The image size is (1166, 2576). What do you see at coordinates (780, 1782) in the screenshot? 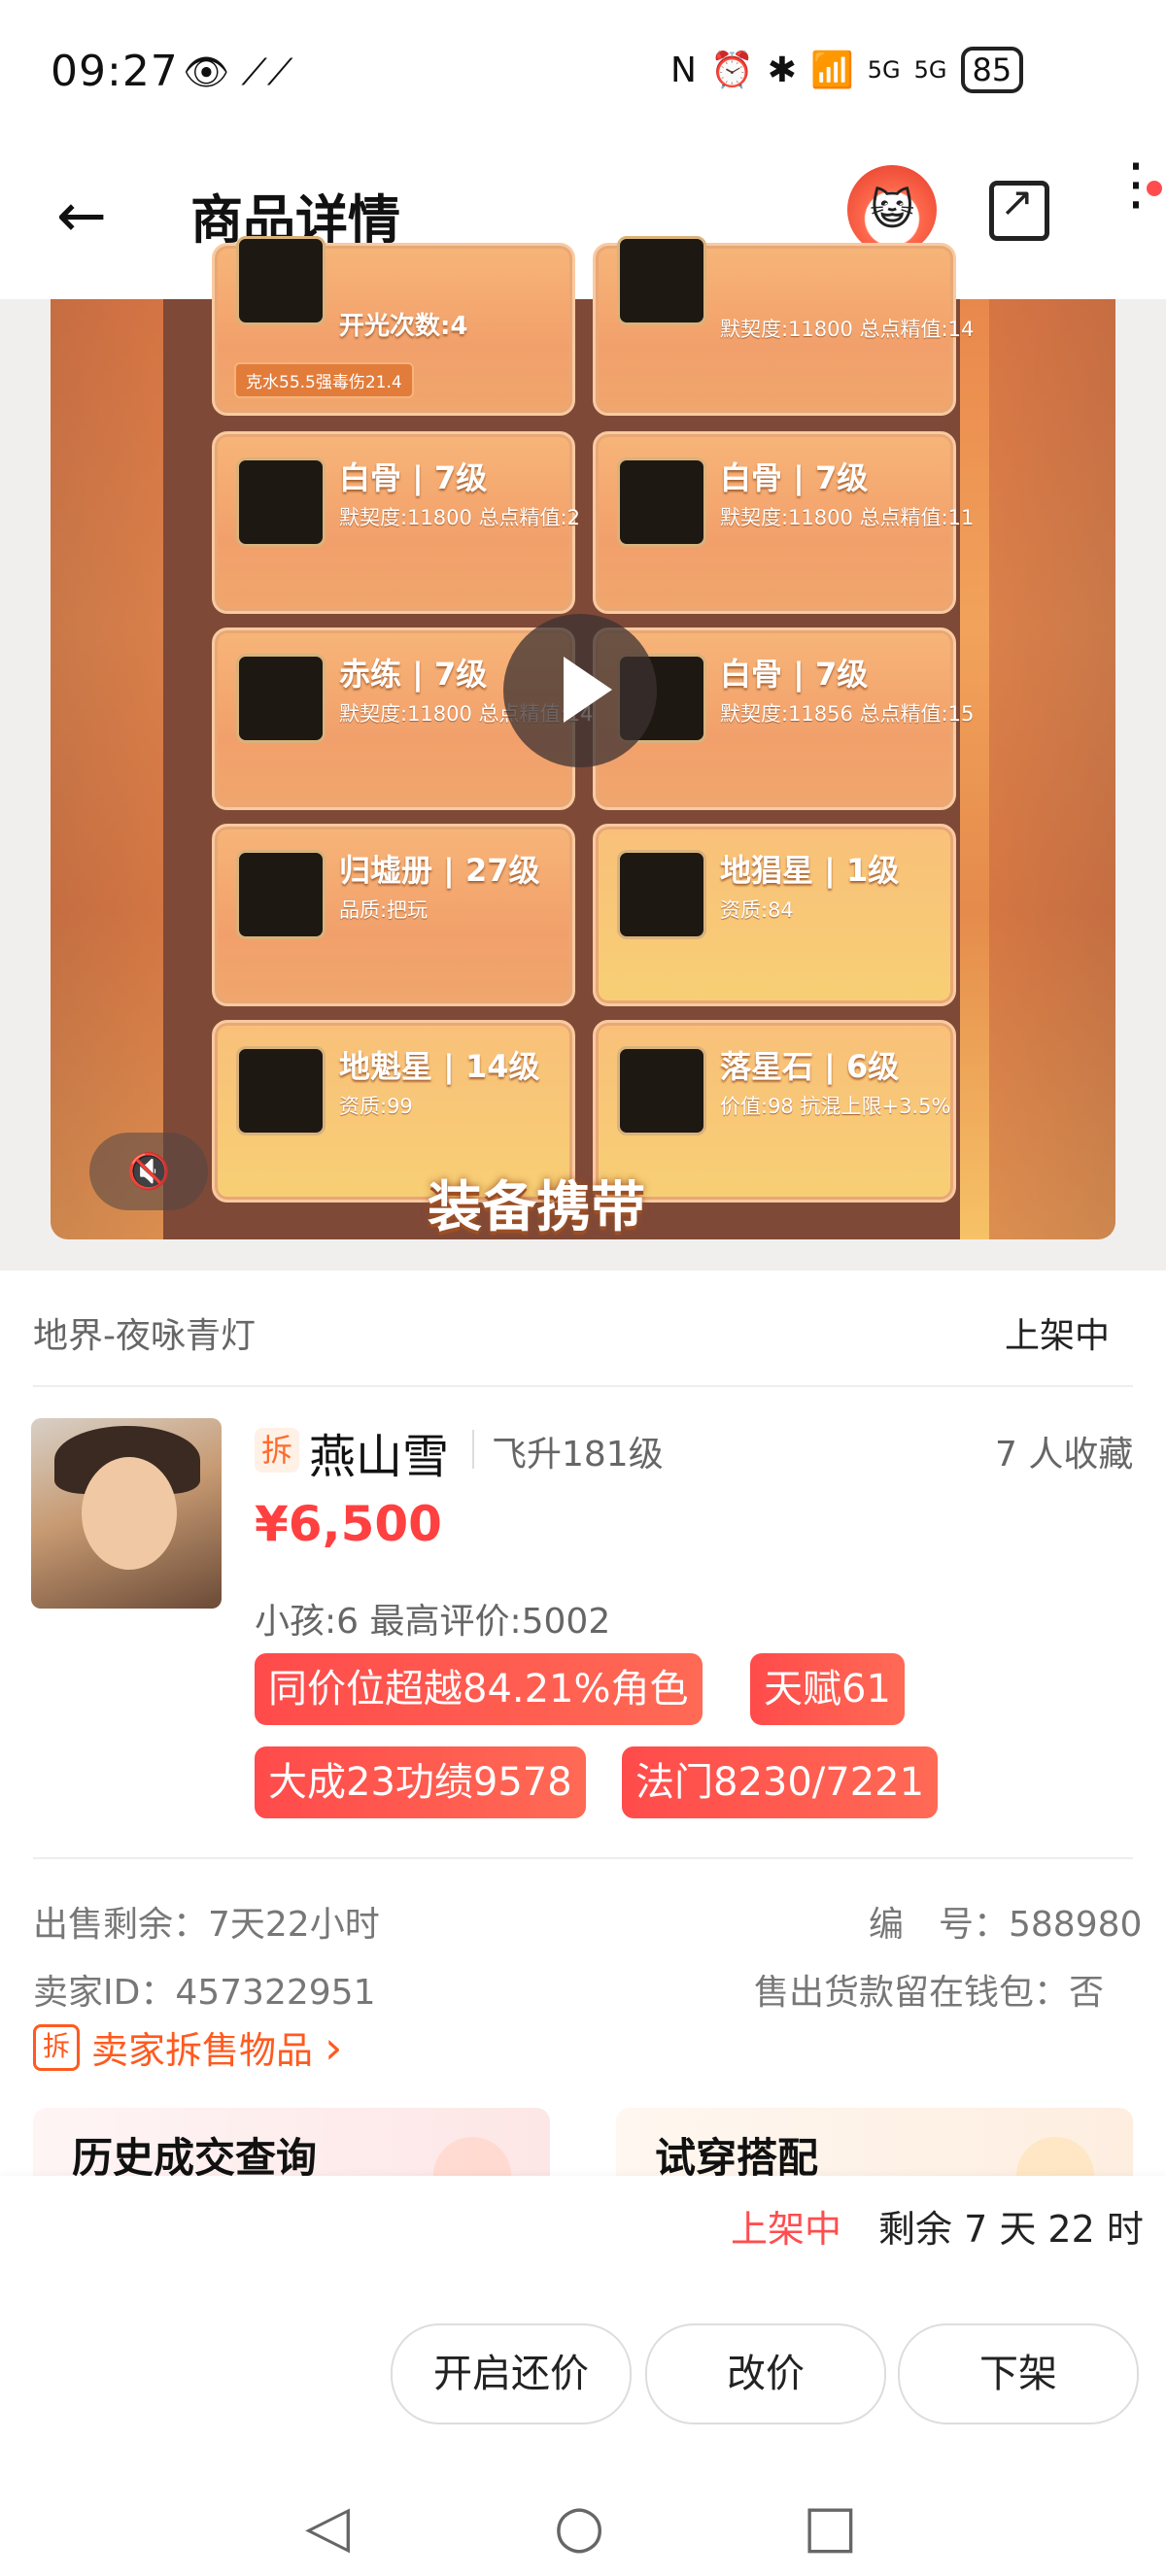
I see `tag-method: 法门8230/7221` at bounding box center [780, 1782].